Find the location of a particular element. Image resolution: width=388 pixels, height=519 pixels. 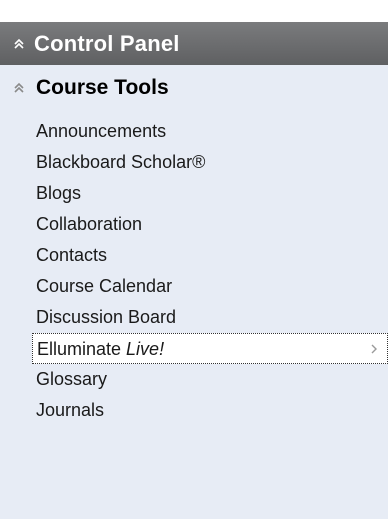

tool-item-blogs: Blogs is located at coordinates (194, 193).